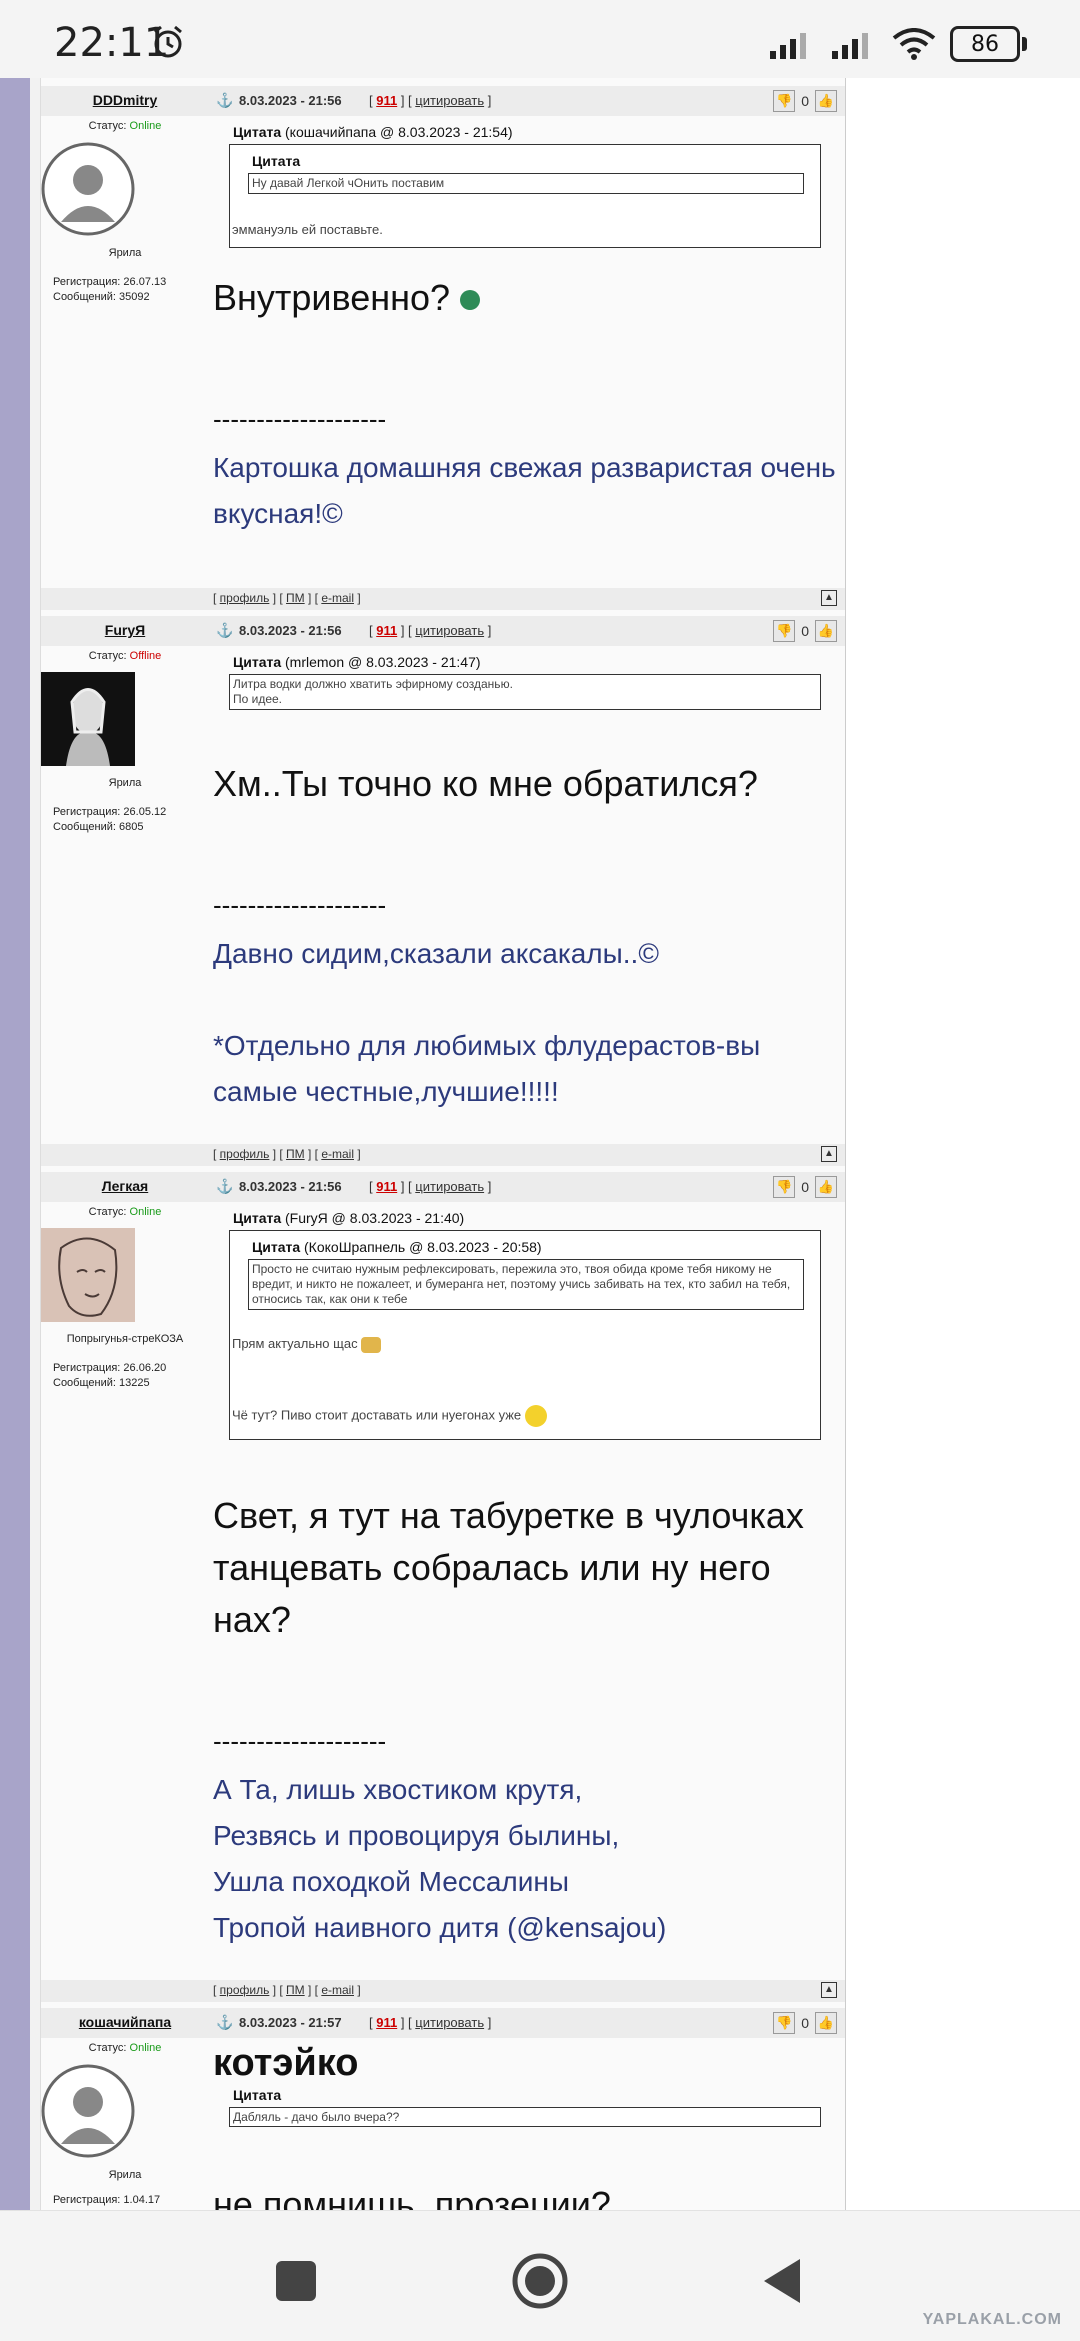 This screenshot has height=2341, width=1080. What do you see at coordinates (985, 44) in the screenshot?
I see `battery-level: 86` at bounding box center [985, 44].